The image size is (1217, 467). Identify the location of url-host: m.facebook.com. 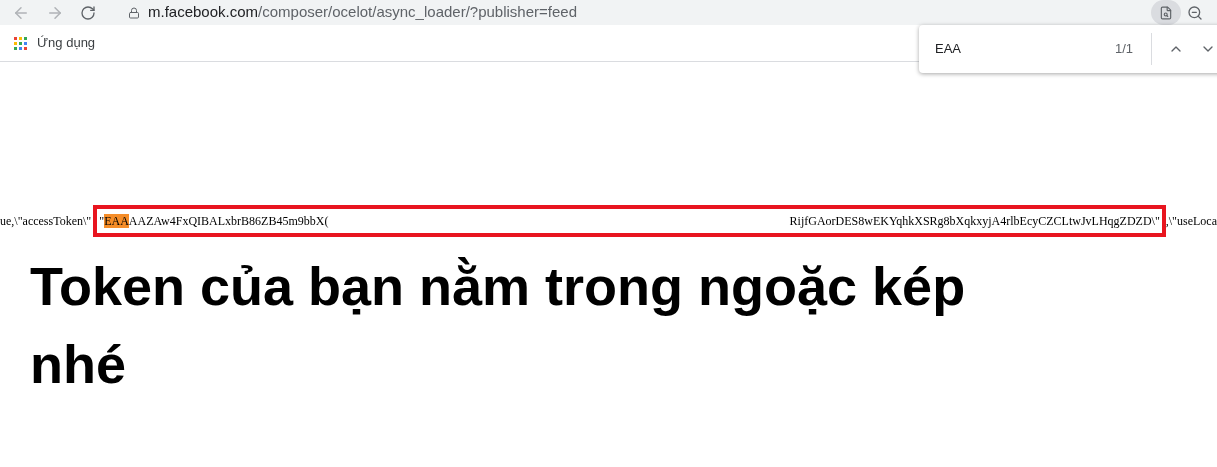
(203, 12).